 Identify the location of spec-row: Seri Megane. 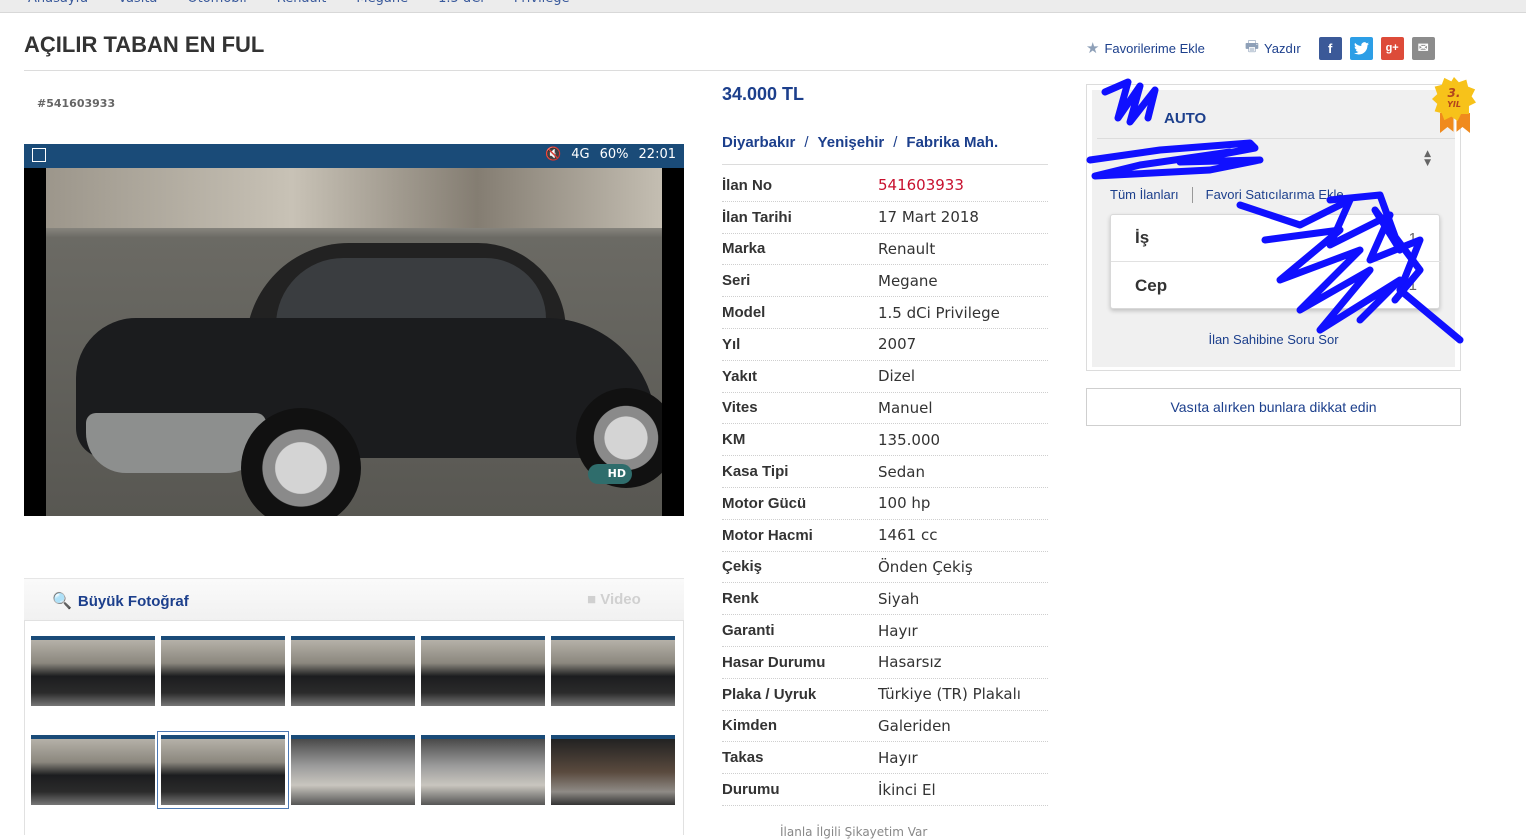
(885, 281).